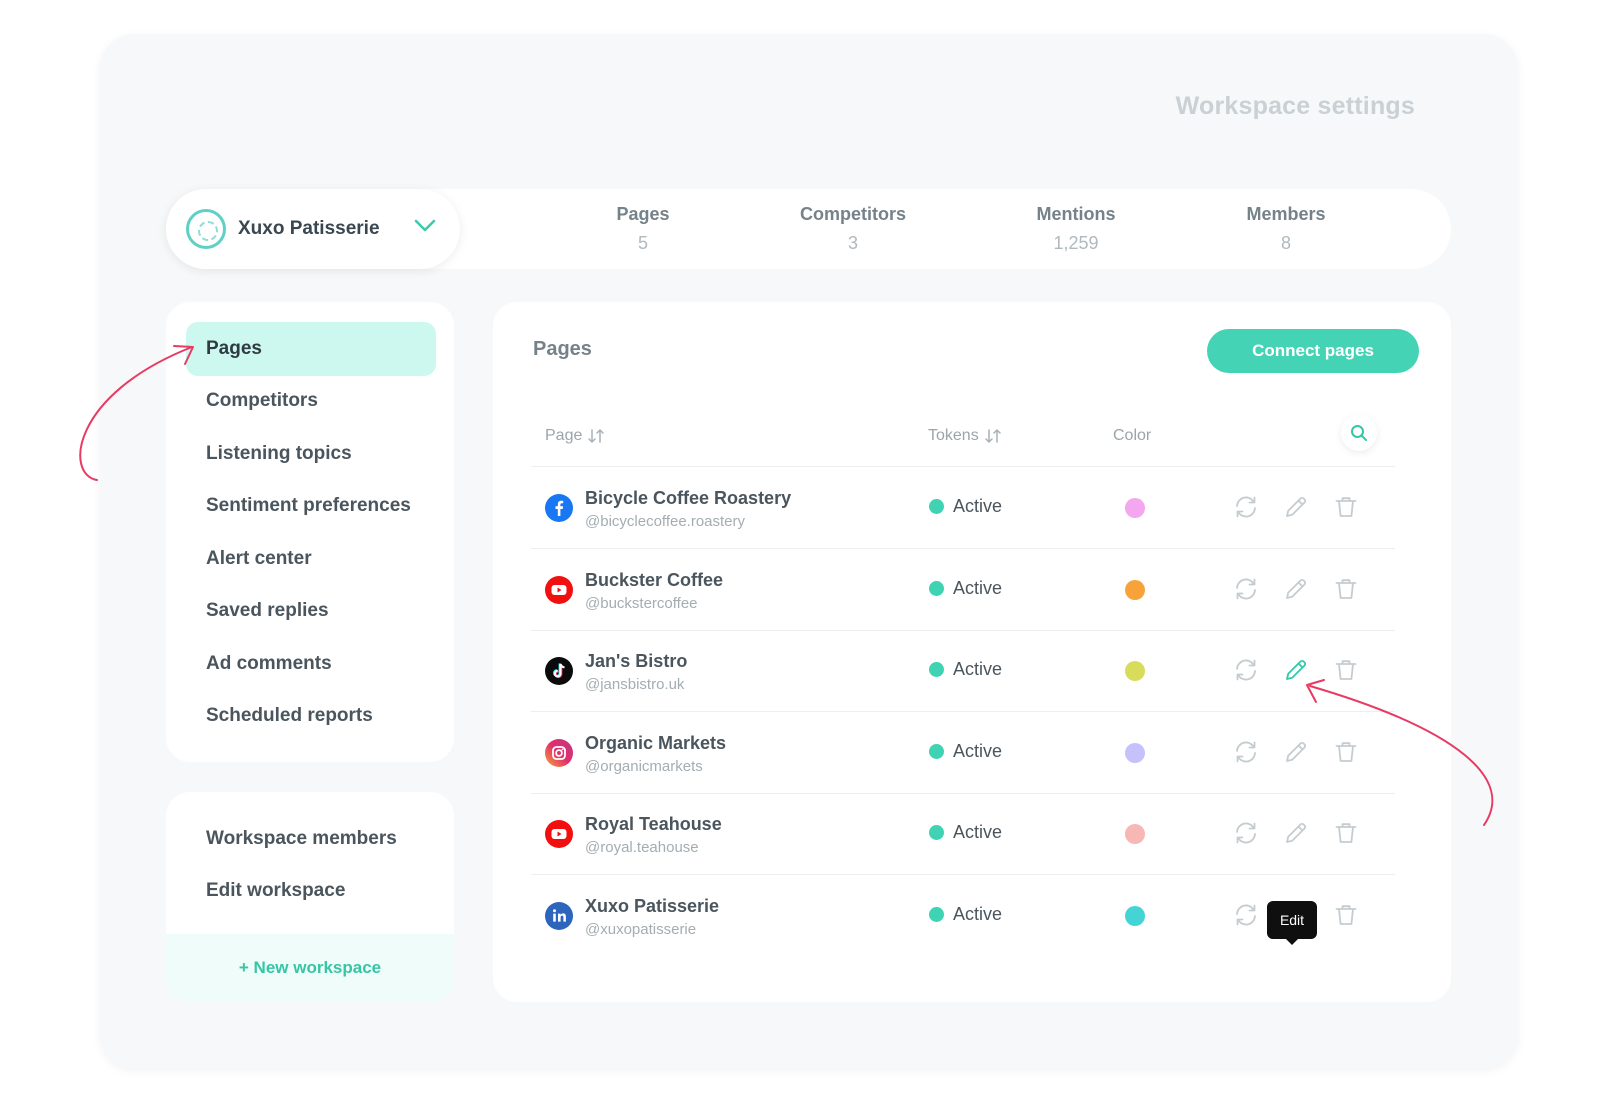  I want to click on page-handle: @xuxopatisserie, so click(641, 929).